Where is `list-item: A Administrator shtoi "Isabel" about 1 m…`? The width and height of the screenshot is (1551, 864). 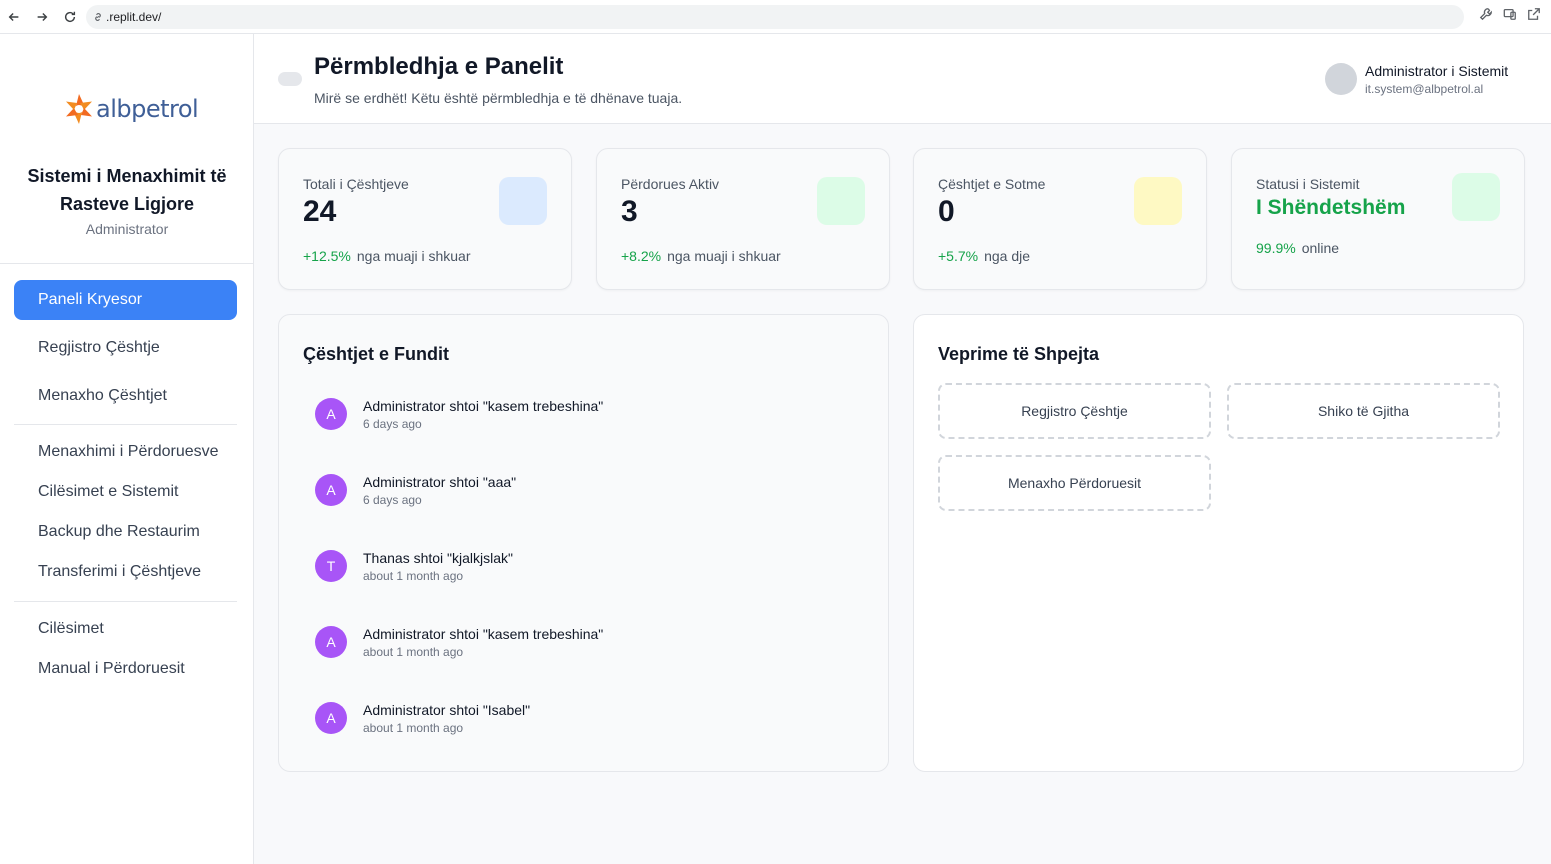
list-item: A Administrator shtoi "Isabel" about 1 m… is located at coordinates (583, 718).